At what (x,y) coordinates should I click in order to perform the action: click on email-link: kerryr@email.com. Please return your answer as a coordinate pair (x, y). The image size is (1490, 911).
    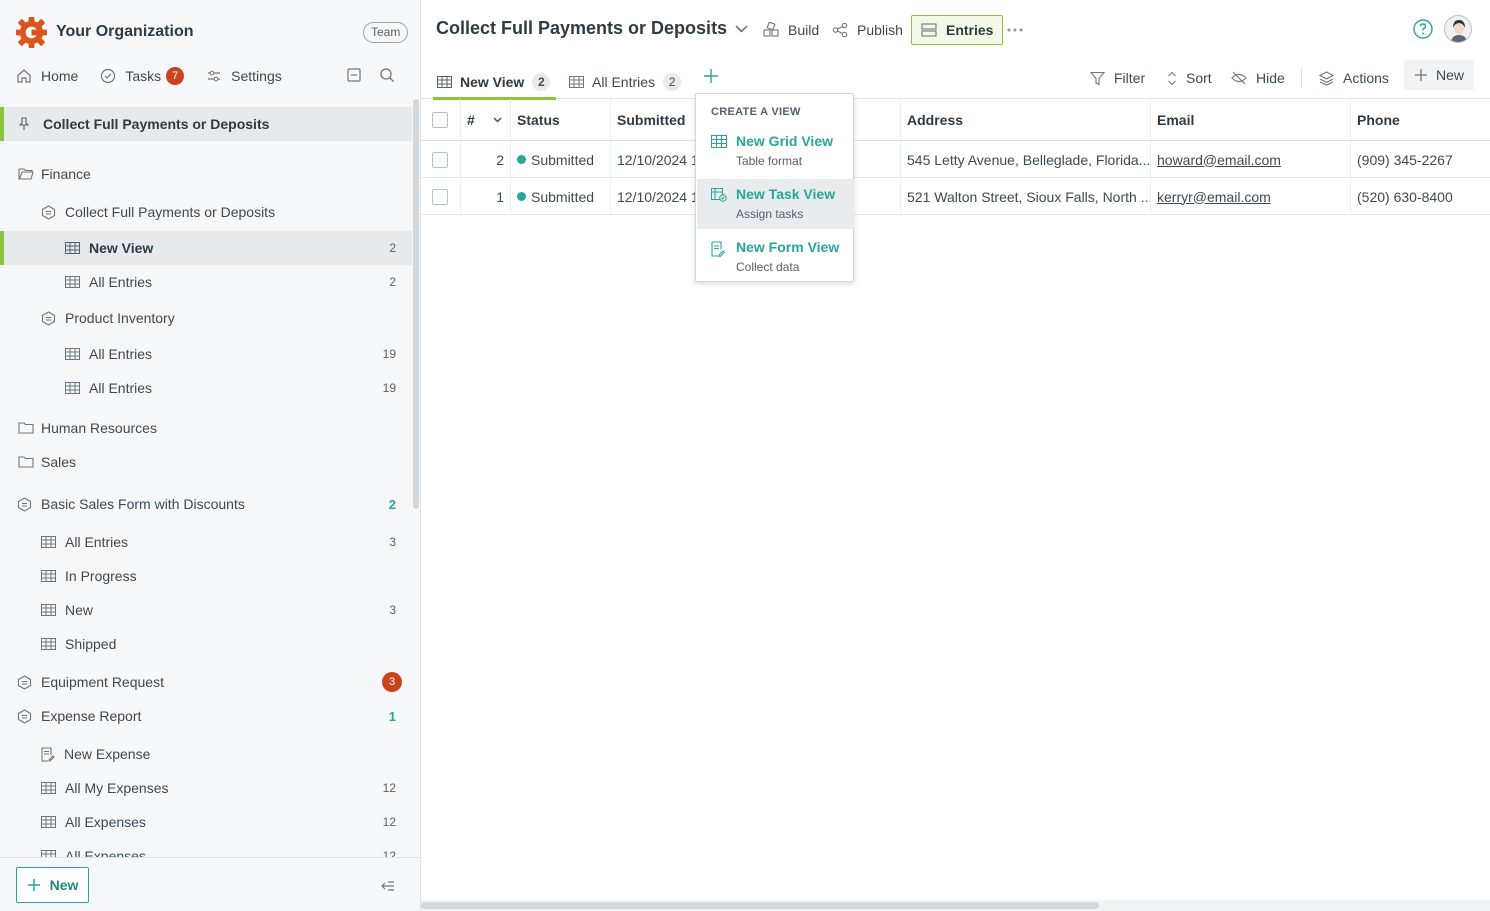
    Looking at the image, I should click on (1214, 197).